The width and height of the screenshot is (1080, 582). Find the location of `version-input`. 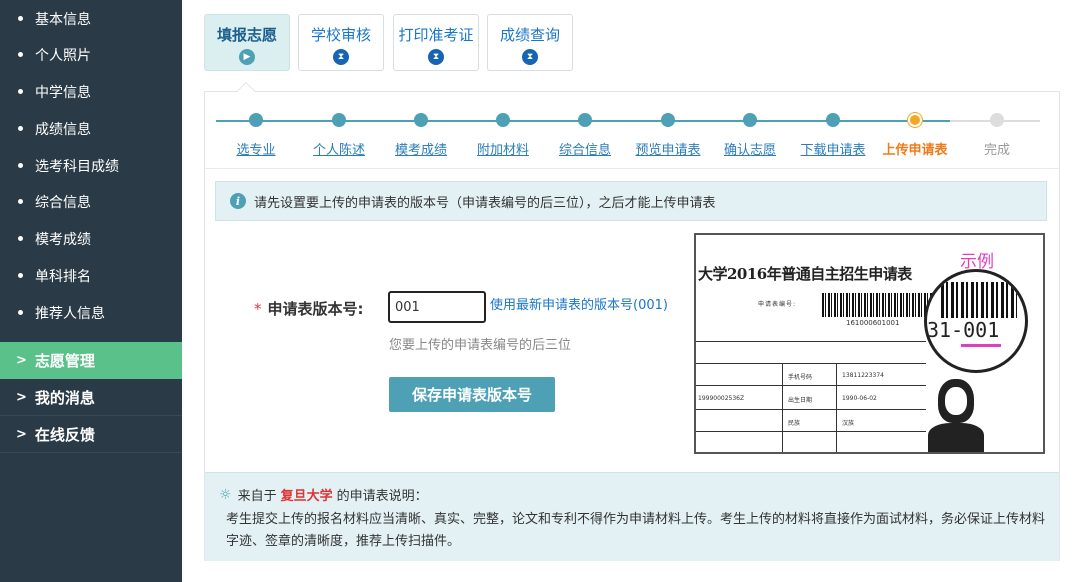

version-input is located at coordinates (437, 307).